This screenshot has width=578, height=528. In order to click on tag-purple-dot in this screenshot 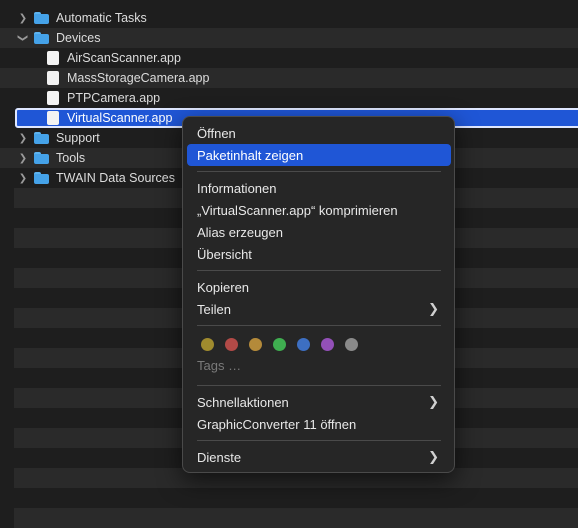, I will do `click(327, 344)`.